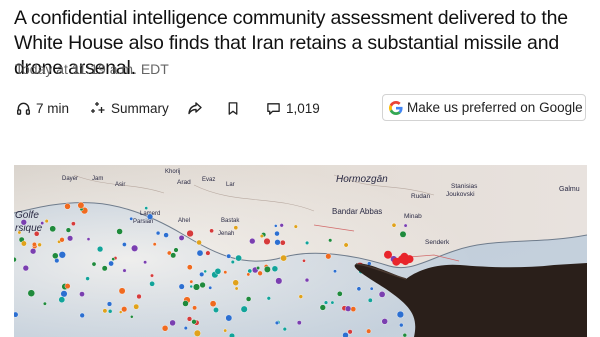 This screenshot has width=600, height=337. Describe the element at coordinates (184, 221) in the screenshot. I see `map-label: Ahel` at that location.